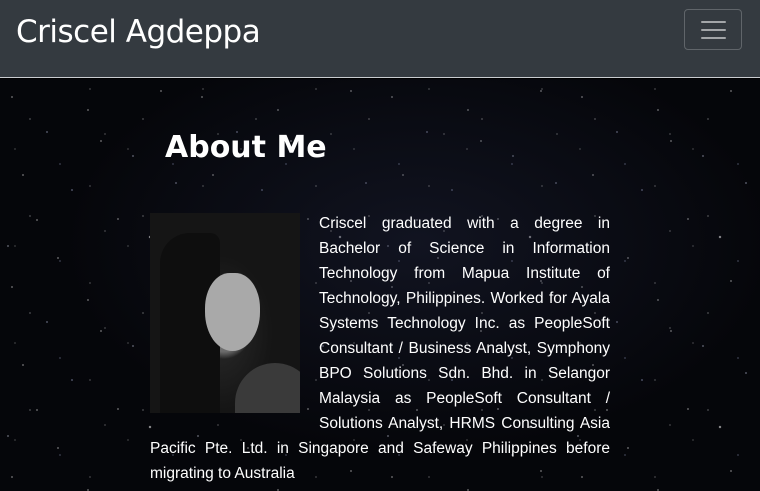 The height and width of the screenshot is (491, 760). I want to click on photo-face, so click(232, 312).